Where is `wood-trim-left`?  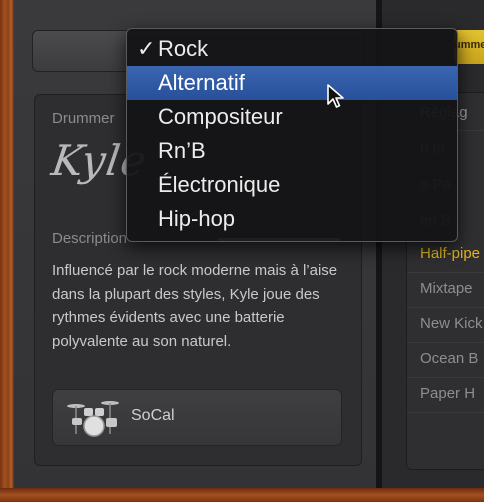
wood-trim-left is located at coordinates (7, 251).